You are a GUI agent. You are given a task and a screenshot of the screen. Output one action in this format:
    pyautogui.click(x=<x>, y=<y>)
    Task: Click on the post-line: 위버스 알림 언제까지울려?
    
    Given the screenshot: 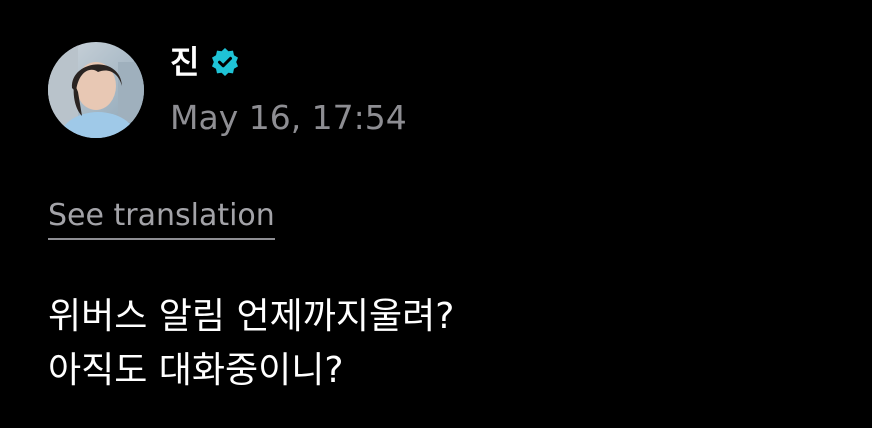 What is the action you would take?
    pyautogui.click(x=251, y=316)
    